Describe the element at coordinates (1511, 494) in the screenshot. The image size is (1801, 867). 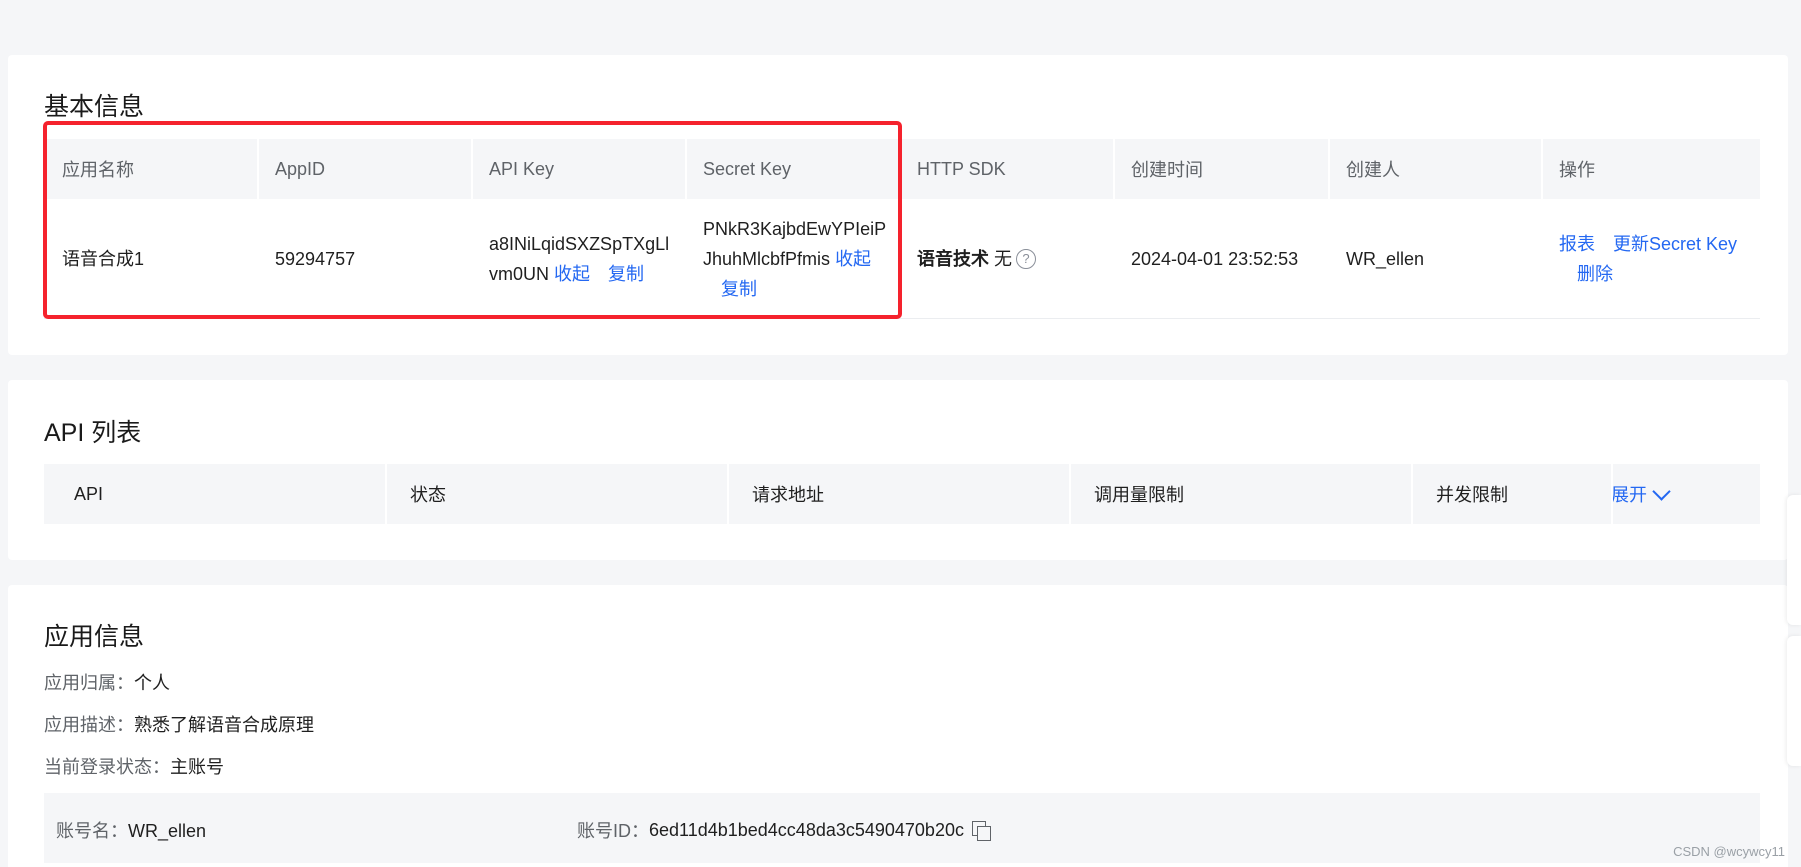
I see `header-concurrency-limit: 并发限制` at that location.